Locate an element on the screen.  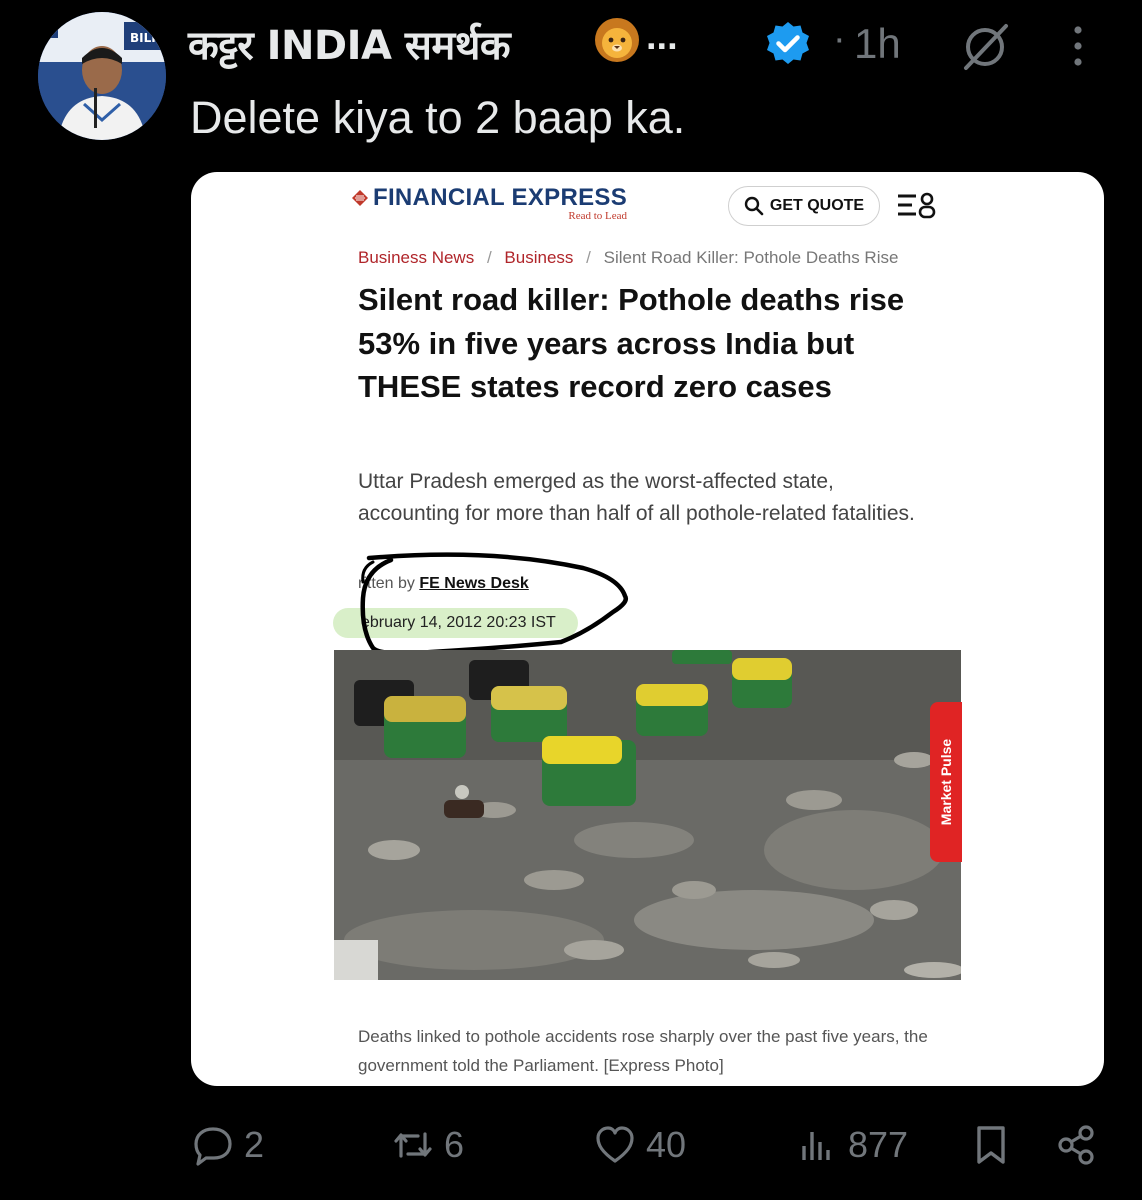
svg-text: BILIN is located at coordinates (148, 38).